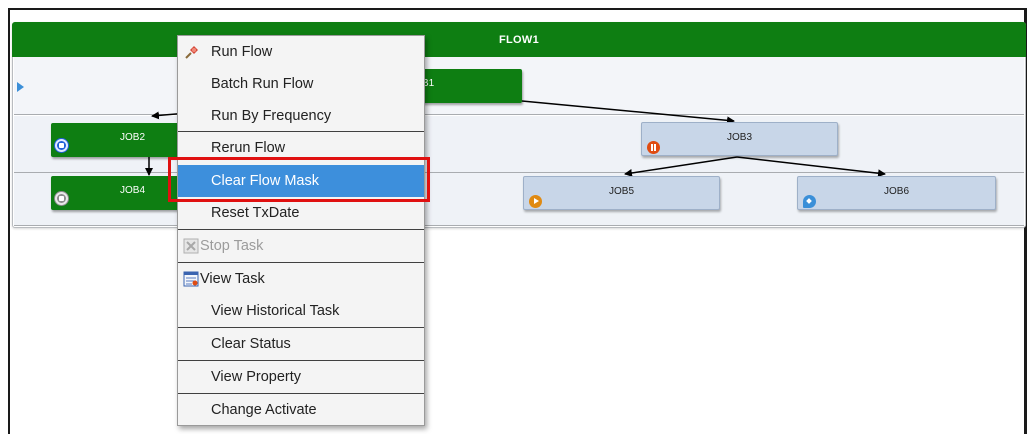  I want to click on job-label: JOB4, so click(133, 190).